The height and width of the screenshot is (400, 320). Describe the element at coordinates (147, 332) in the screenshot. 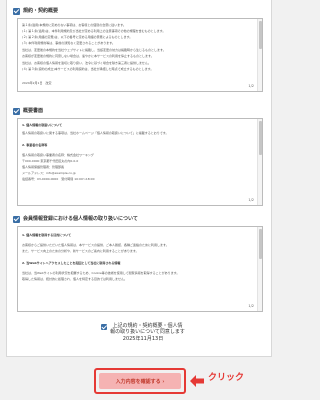

I see `agree-label-line2: 報の取り扱いについて同意します` at that location.